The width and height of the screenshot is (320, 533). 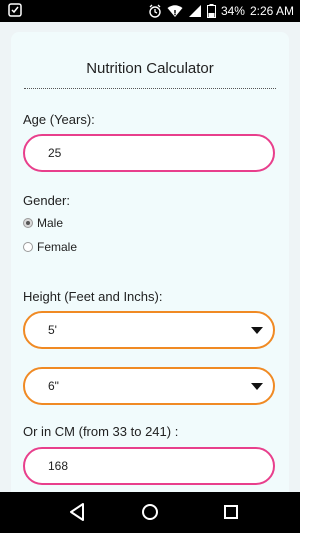 What do you see at coordinates (231, 514) in the screenshot?
I see `recents-icon` at bounding box center [231, 514].